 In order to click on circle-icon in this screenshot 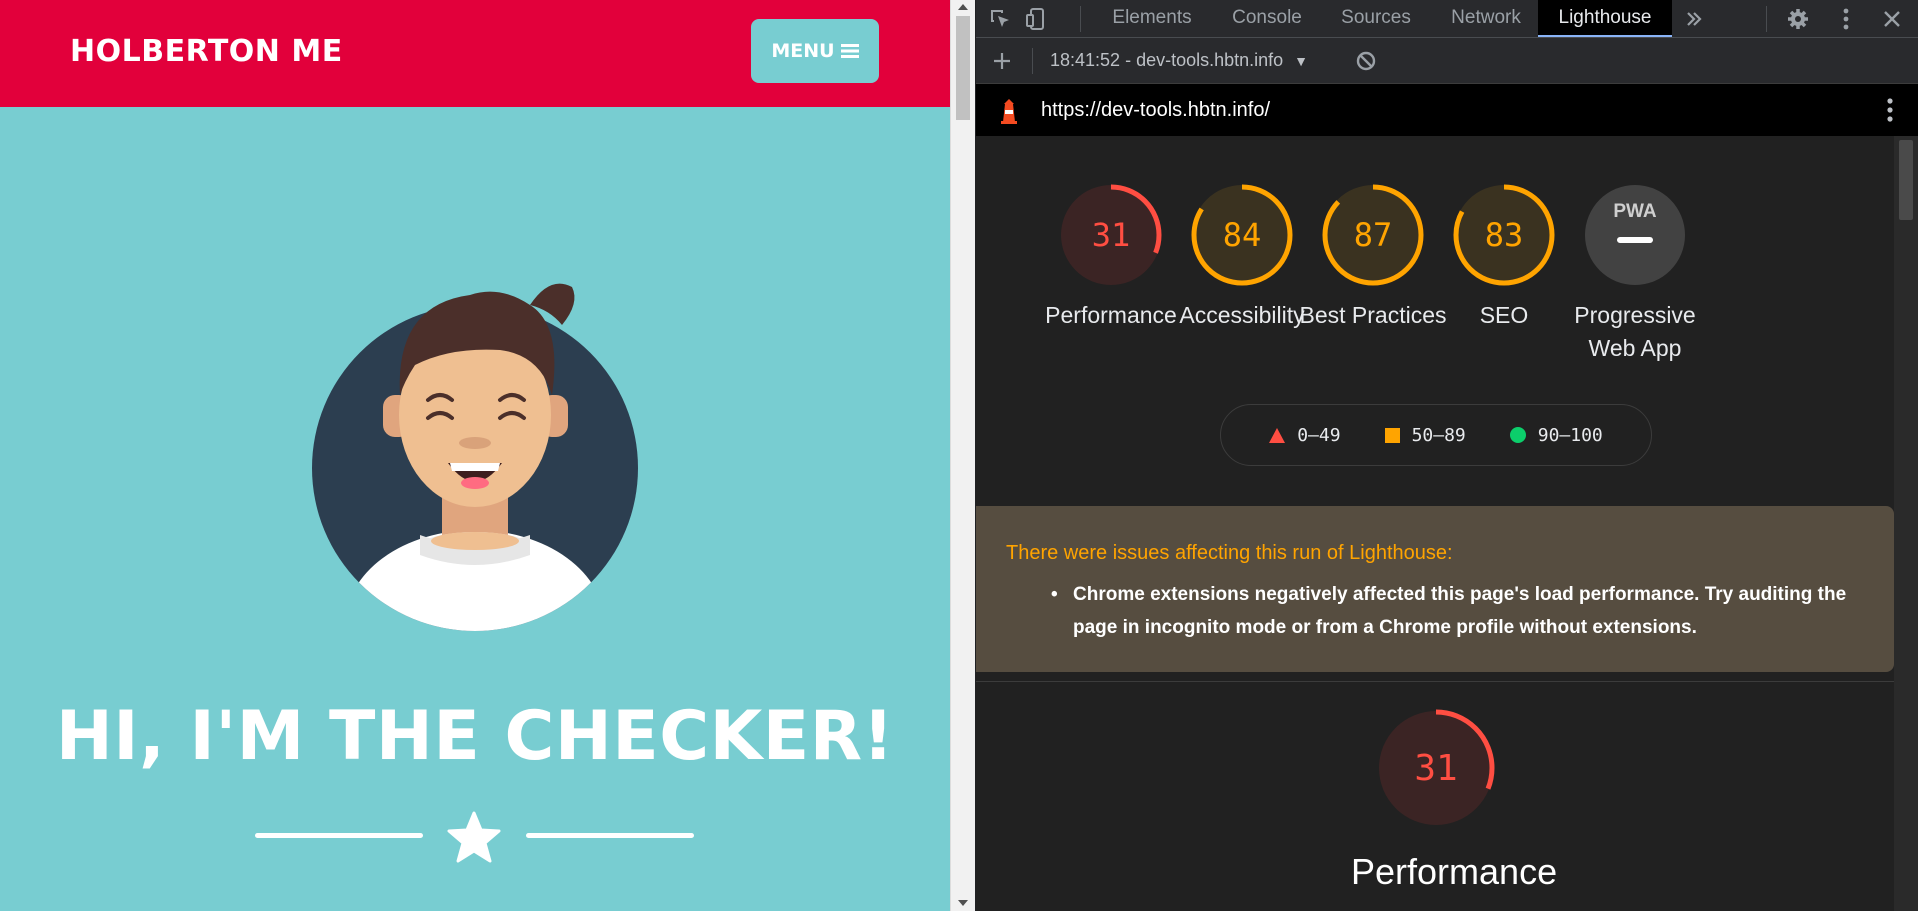, I will do `click(1517, 435)`.